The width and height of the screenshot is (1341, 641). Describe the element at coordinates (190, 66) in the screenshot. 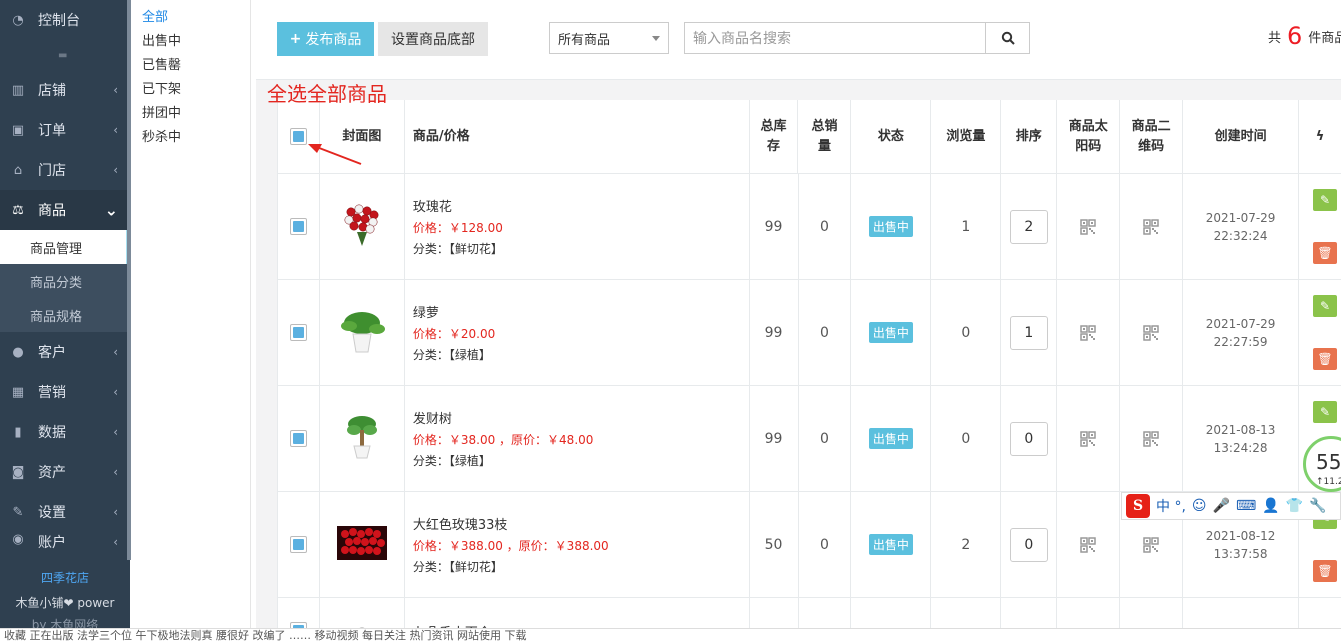

I see `filter-item: 已售罄` at that location.